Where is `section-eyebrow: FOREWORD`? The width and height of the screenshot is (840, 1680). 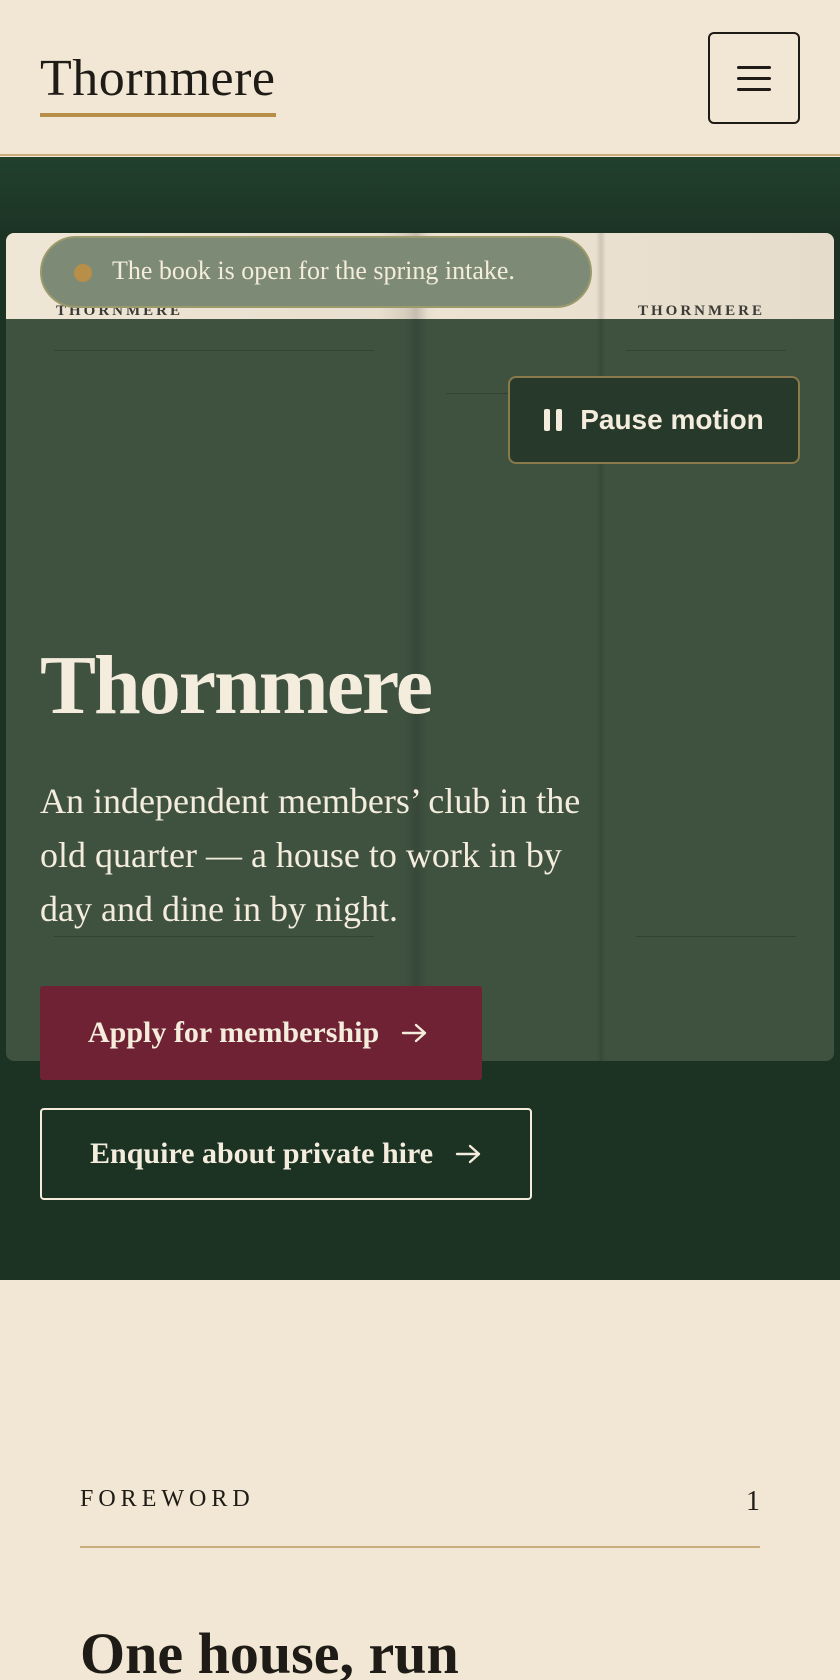 section-eyebrow: FOREWORD is located at coordinates (167, 1499).